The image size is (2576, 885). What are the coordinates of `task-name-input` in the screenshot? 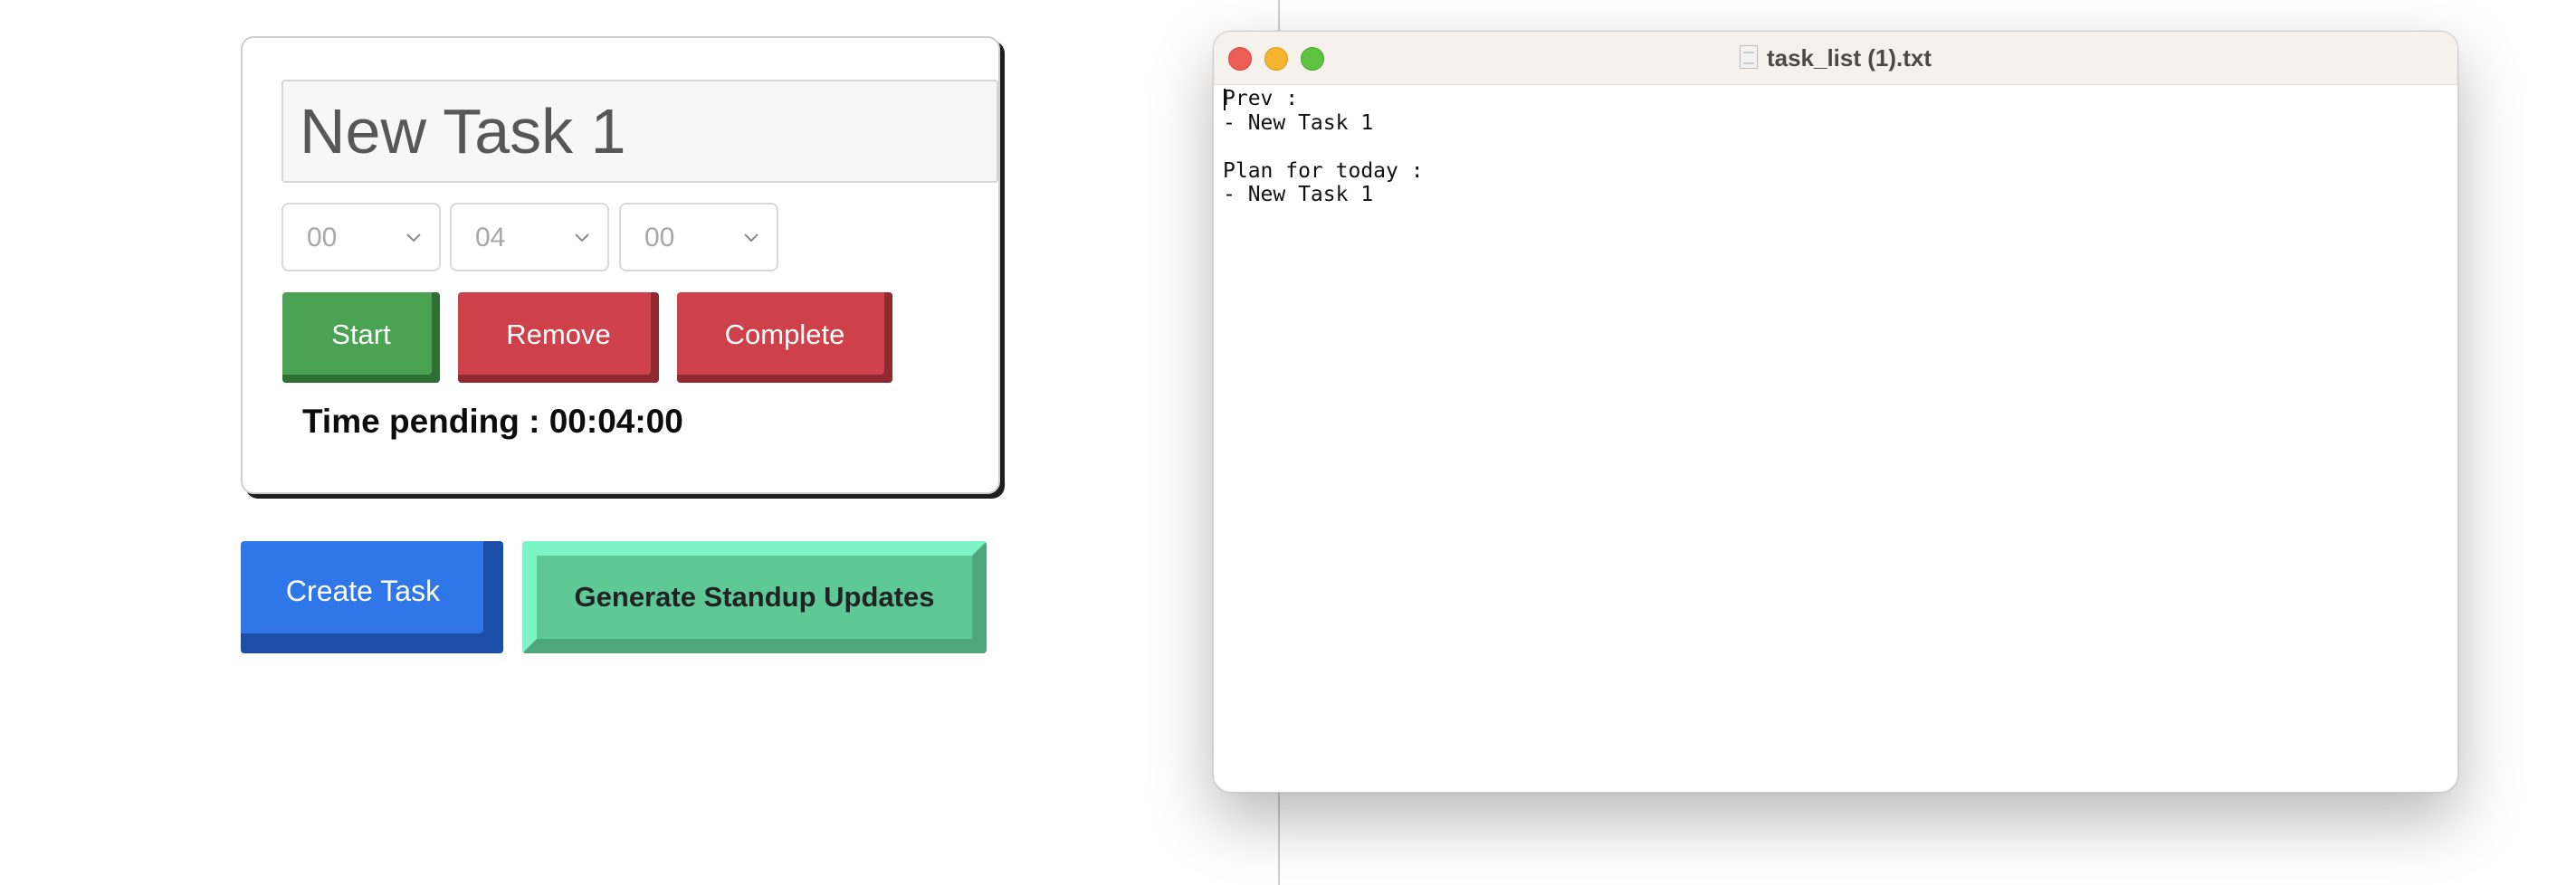 It's located at (640, 131).